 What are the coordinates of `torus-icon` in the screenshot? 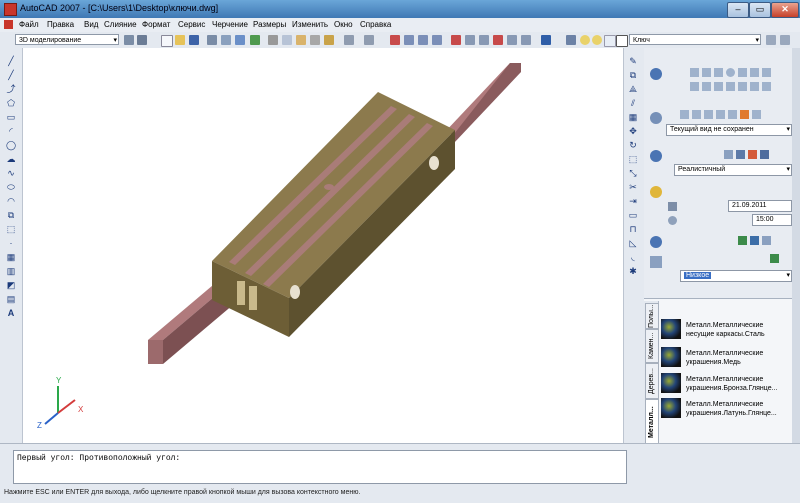 It's located at (754, 72).